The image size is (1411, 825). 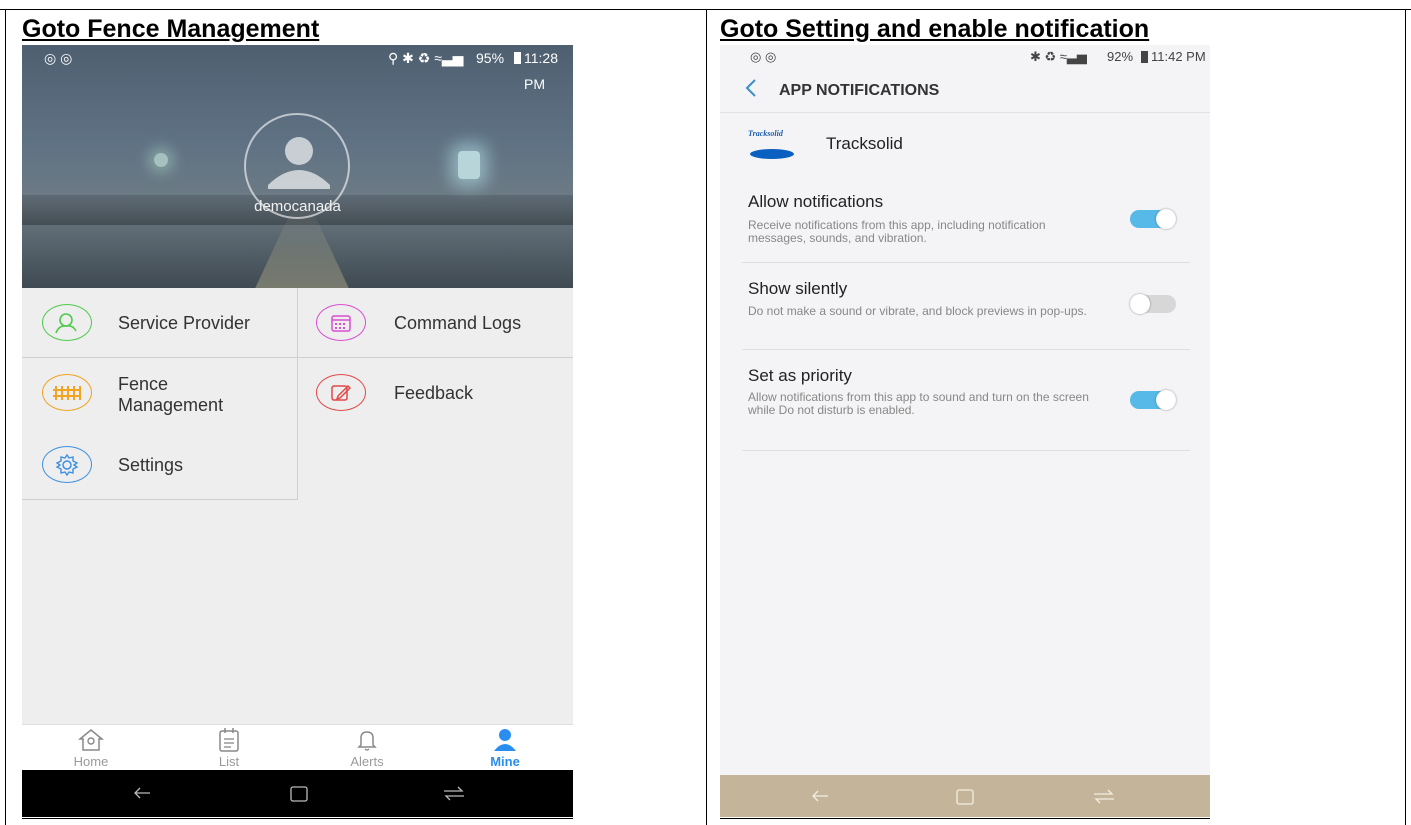 What do you see at coordinates (750, 88) in the screenshot?
I see `chevron-left-icon` at bounding box center [750, 88].